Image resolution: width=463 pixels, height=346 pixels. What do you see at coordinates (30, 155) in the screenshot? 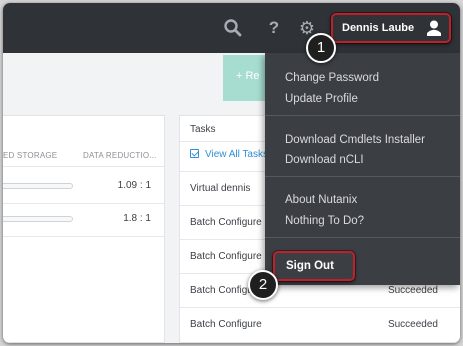
I see `column-header-storage: ED STORAGE` at bounding box center [30, 155].